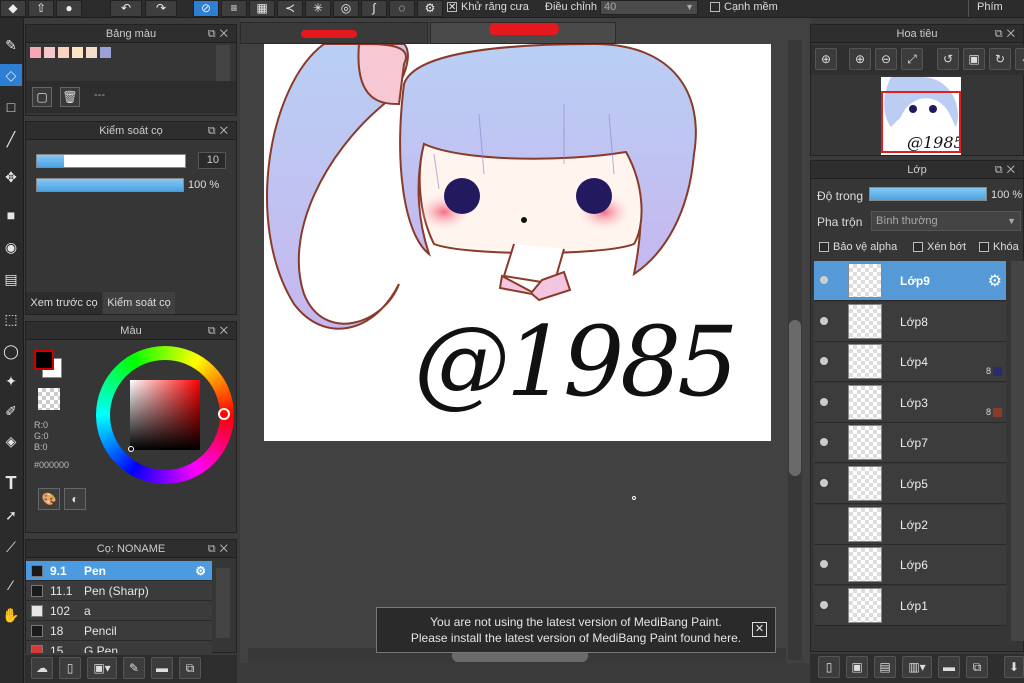 The height and width of the screenshot is (683, 1024). I want to click on snap-circle-icon: ◎, so click(346, 8).